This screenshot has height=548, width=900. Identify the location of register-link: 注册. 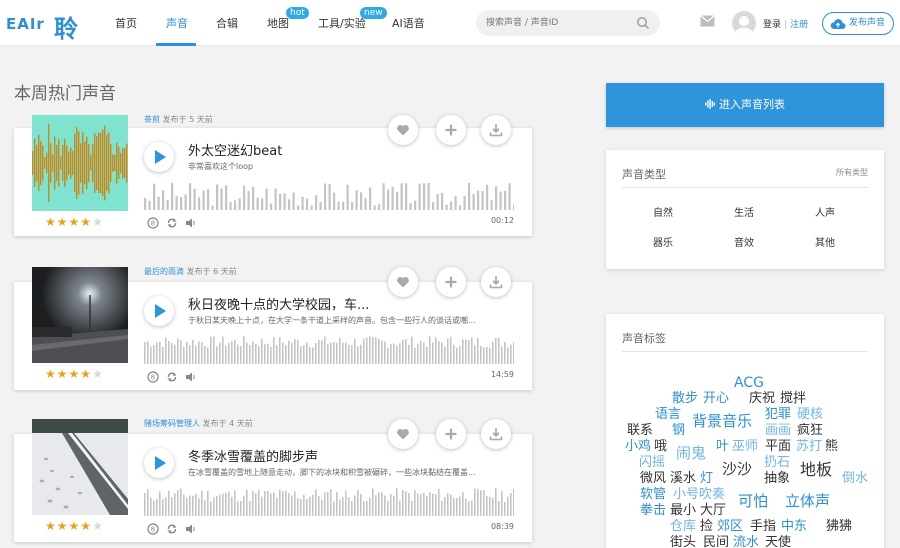
(799, 25).